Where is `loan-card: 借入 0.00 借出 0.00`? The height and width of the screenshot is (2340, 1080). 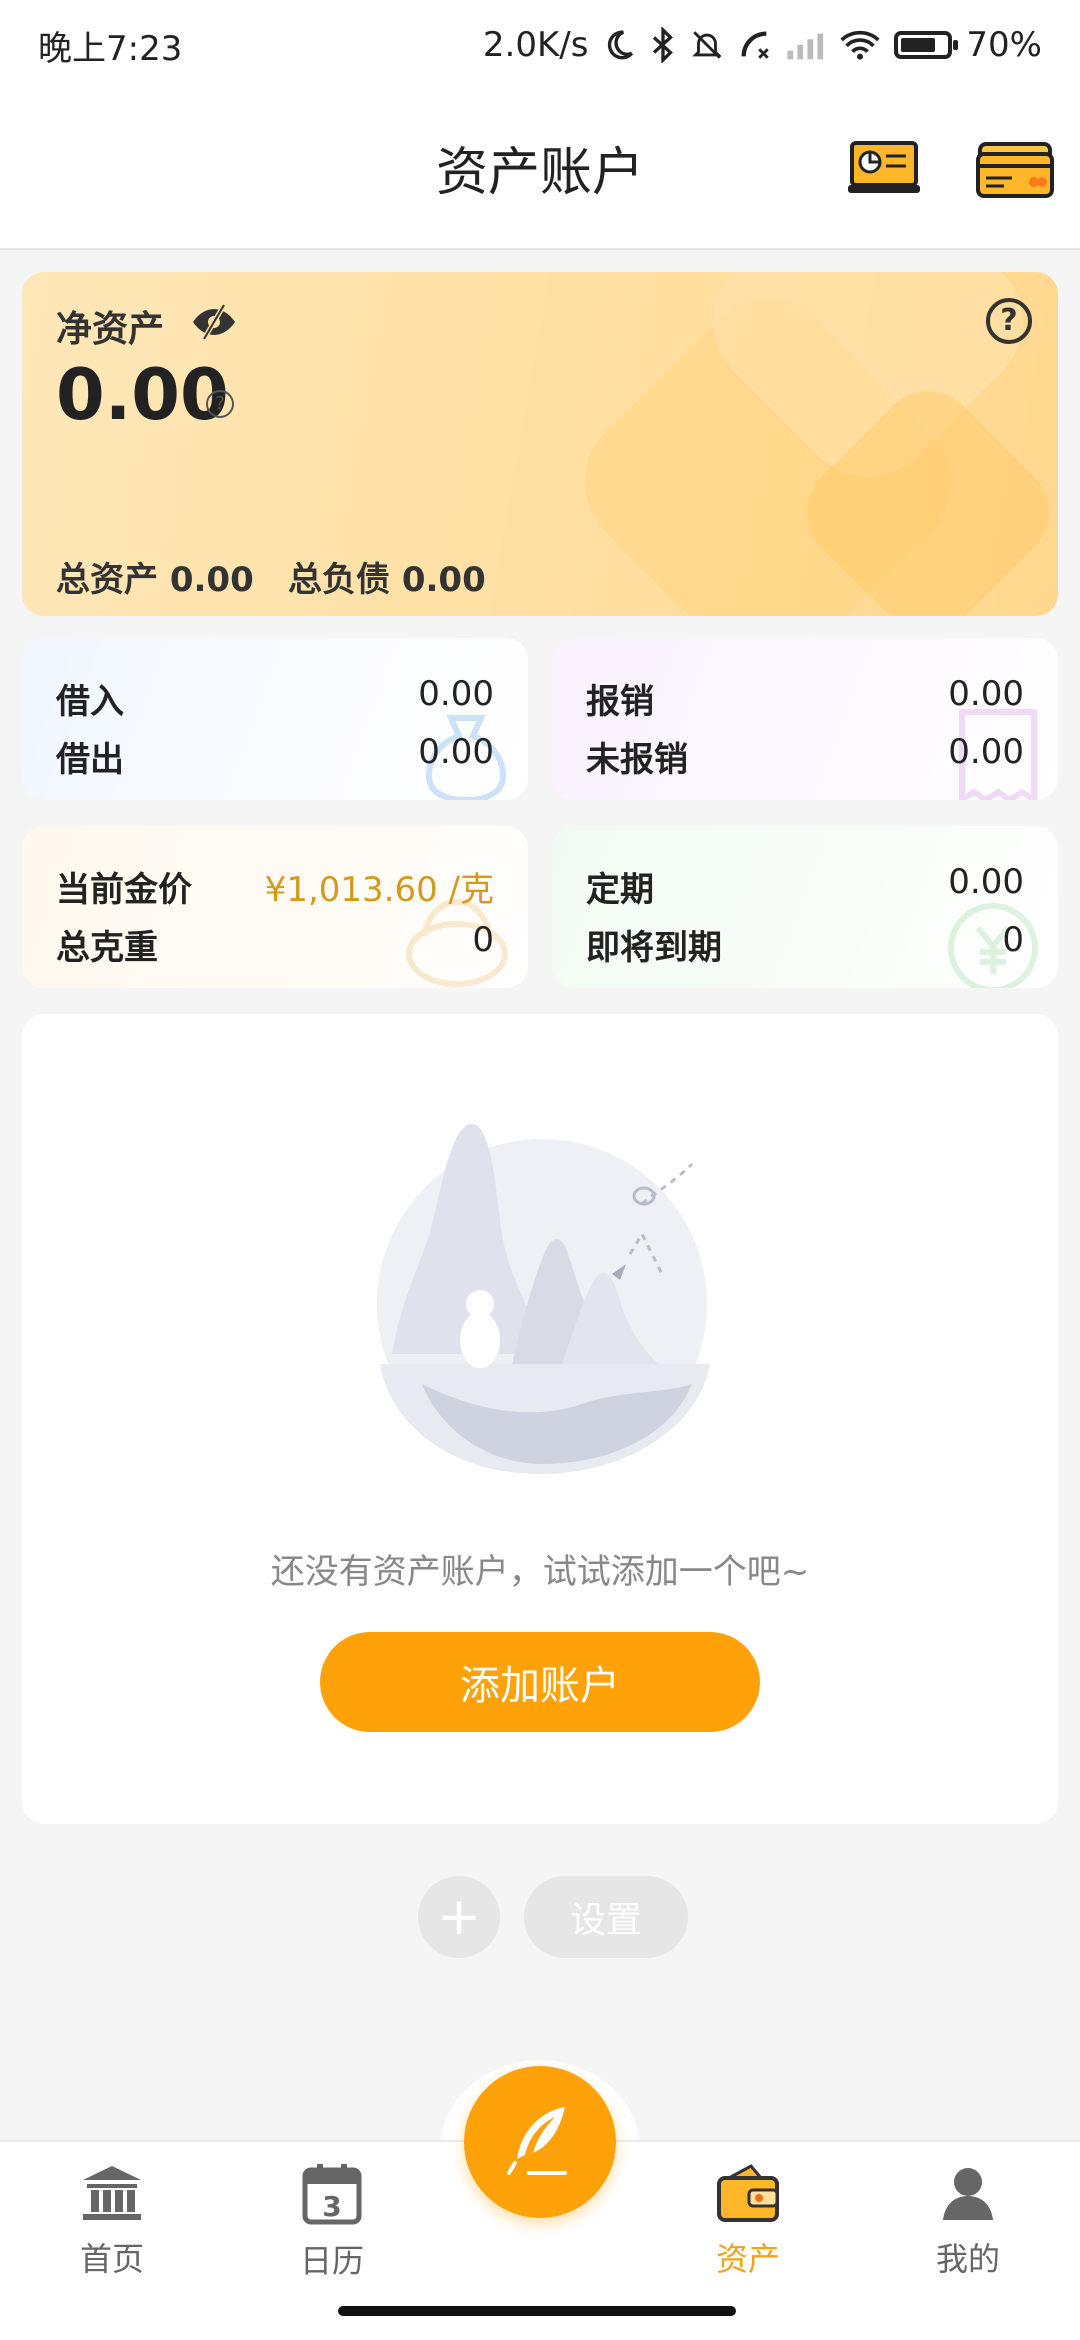 loan-card: 借入 0.00 借出 0.00 is located at coordinates (275, 719).